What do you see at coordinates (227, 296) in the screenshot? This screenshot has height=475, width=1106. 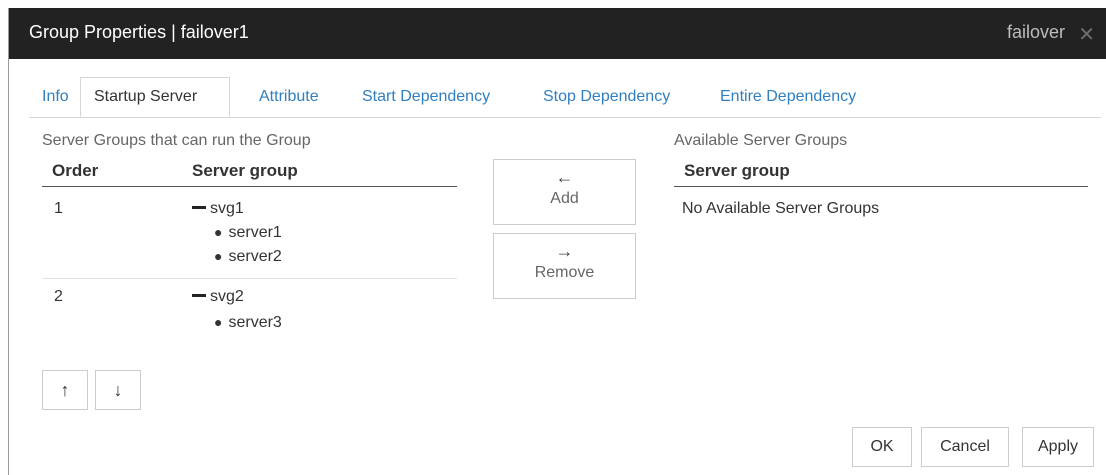 I see `server-group-name: svg2` at bounding box center [227, 296].